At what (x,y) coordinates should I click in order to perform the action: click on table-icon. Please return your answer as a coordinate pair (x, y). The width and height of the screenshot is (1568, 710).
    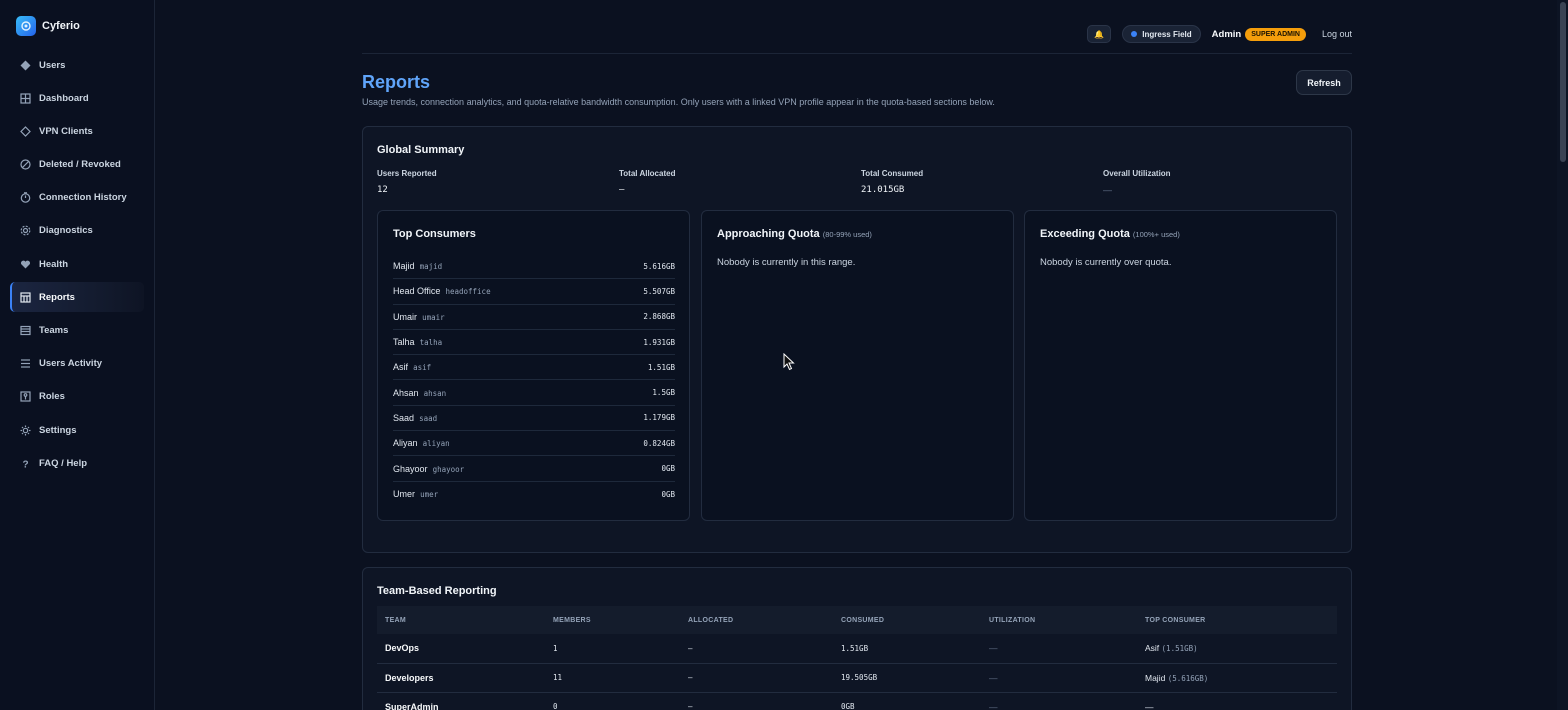
    Looking at the image, I should click on (25, 297).